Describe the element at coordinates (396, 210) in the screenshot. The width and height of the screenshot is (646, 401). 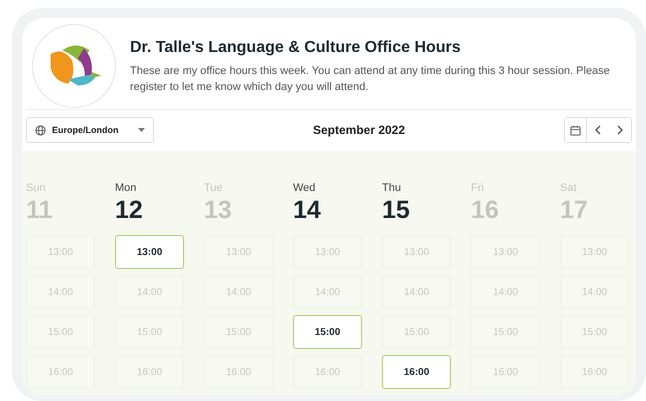
I see `date-number: 15` at that location.